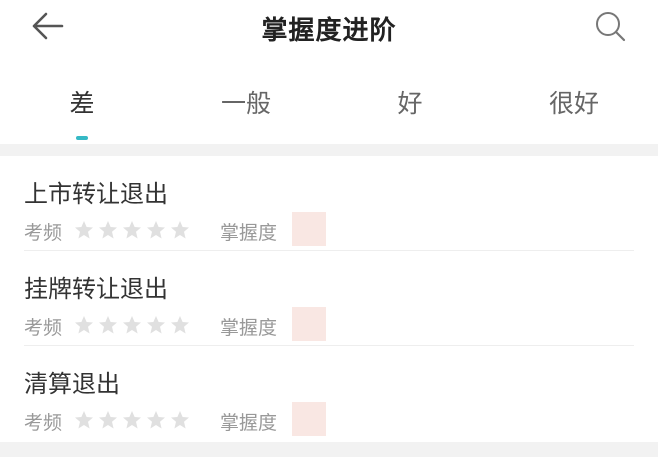 The width and height of the screenshot is (658, 457). I want to click on item-title: 上市转让退出, so click(96, 194).